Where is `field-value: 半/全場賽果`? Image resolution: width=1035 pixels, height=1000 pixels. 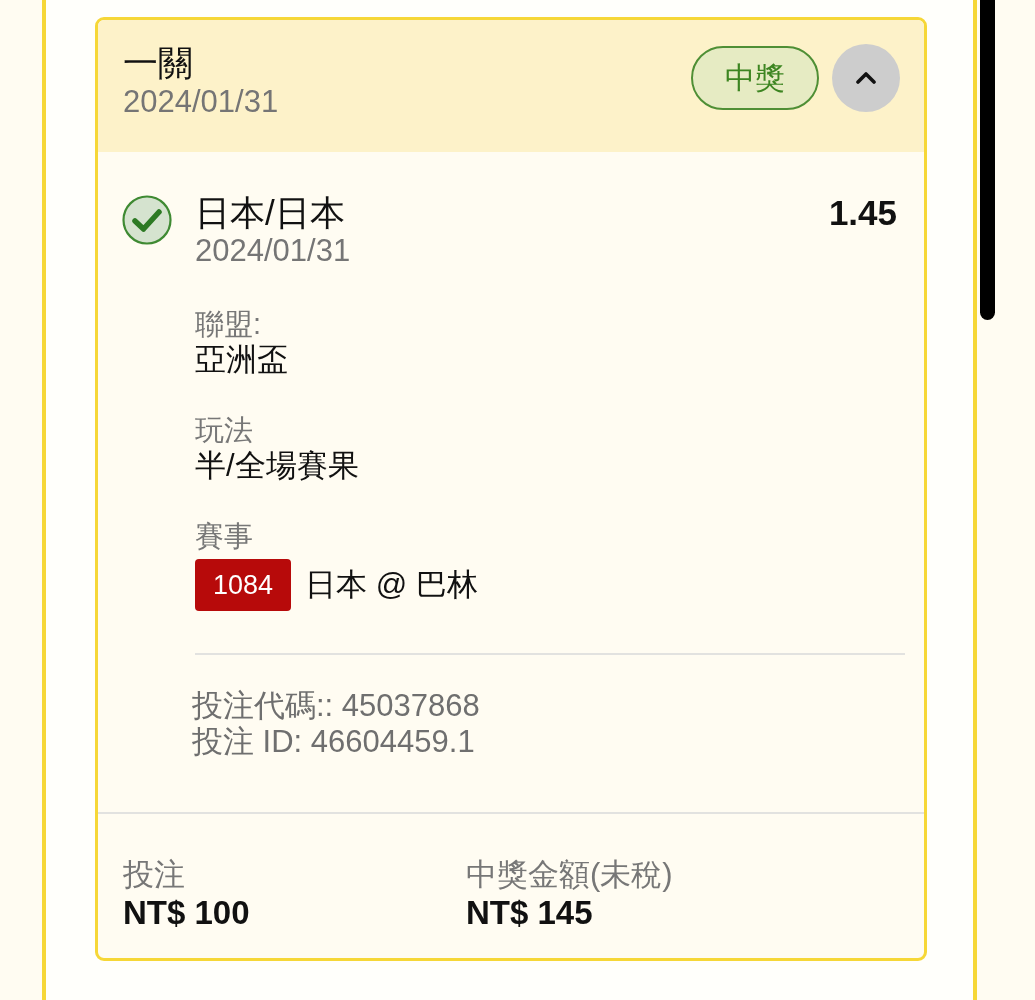 field-value: 半/全場賽果 is located at coordinates (277, 466).